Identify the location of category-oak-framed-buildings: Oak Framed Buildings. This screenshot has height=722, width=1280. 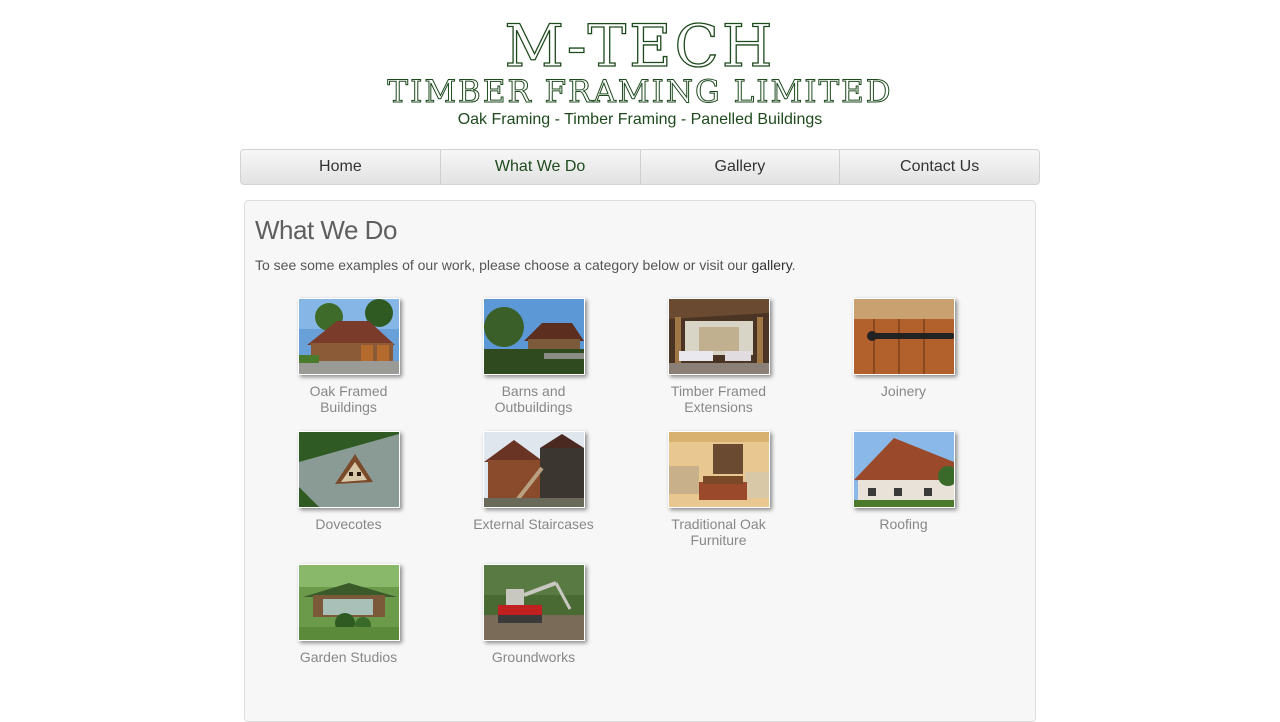
(348, 356).